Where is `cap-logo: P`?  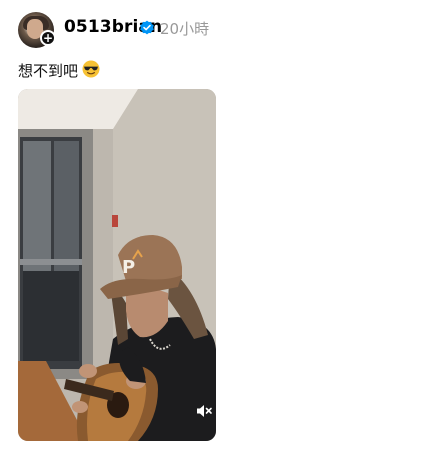 cap-logo: P is located at coordinates (128, 267).